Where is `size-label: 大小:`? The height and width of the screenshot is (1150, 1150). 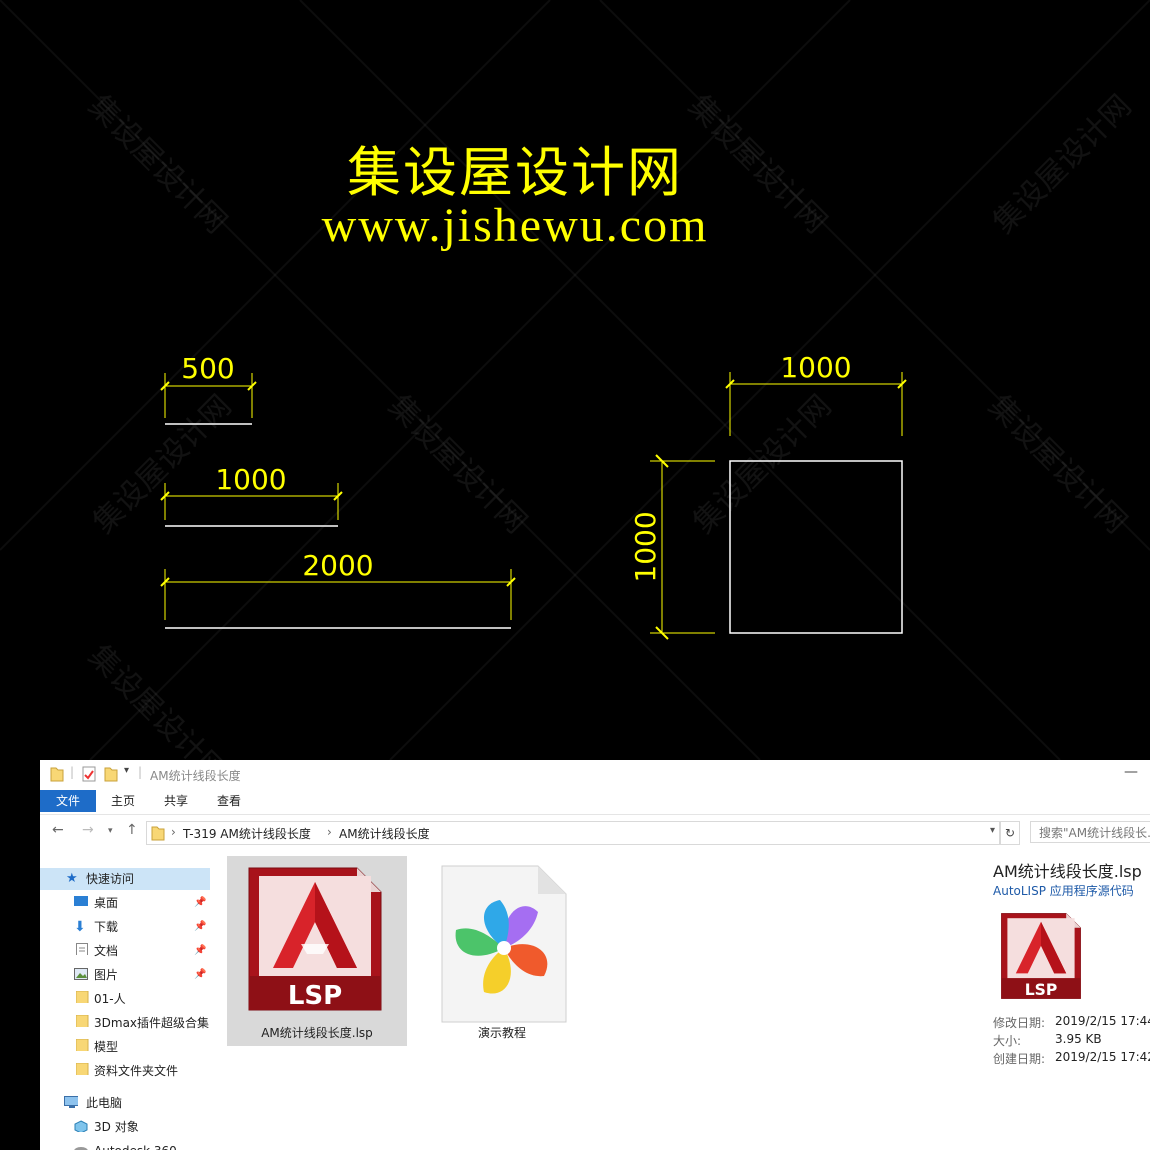 size-label: 大小: is located at coordinates (1007, 1041).